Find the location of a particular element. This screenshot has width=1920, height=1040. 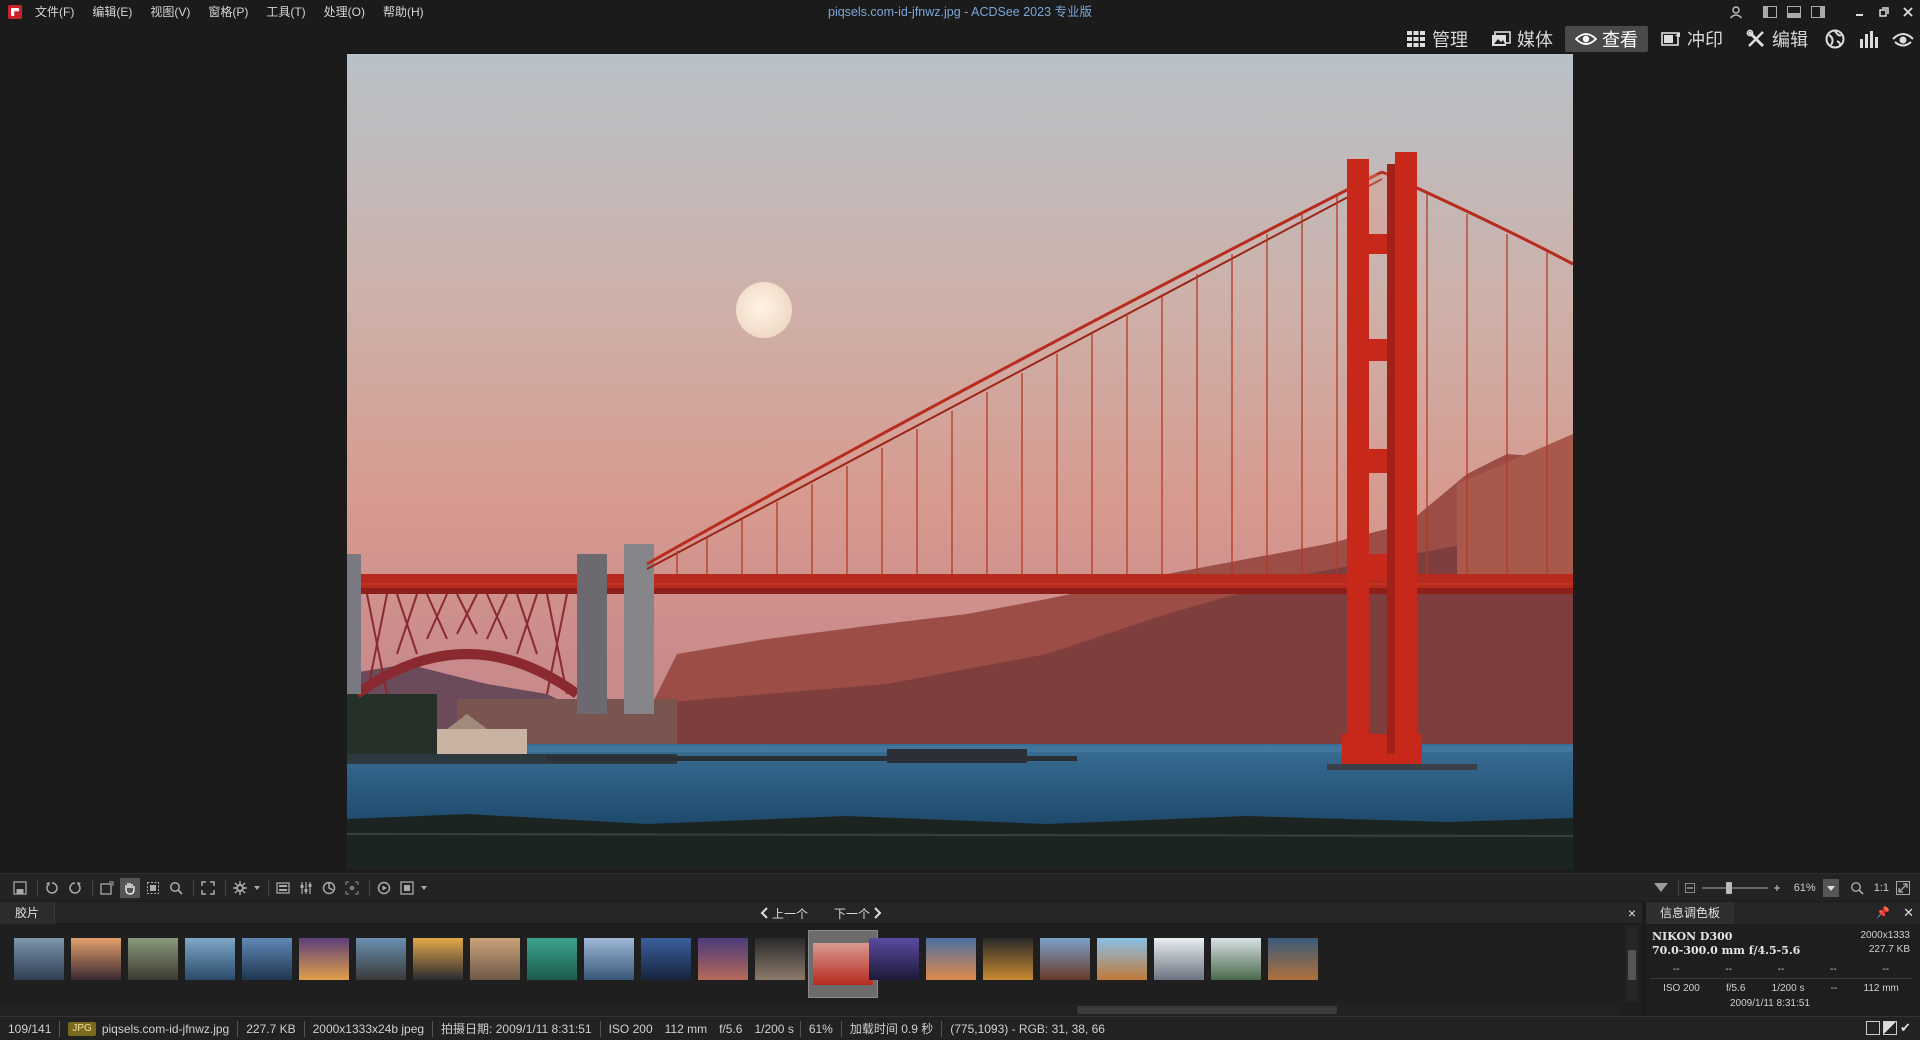

menu-view: 视图(V) is located at coordinates (170, 12).